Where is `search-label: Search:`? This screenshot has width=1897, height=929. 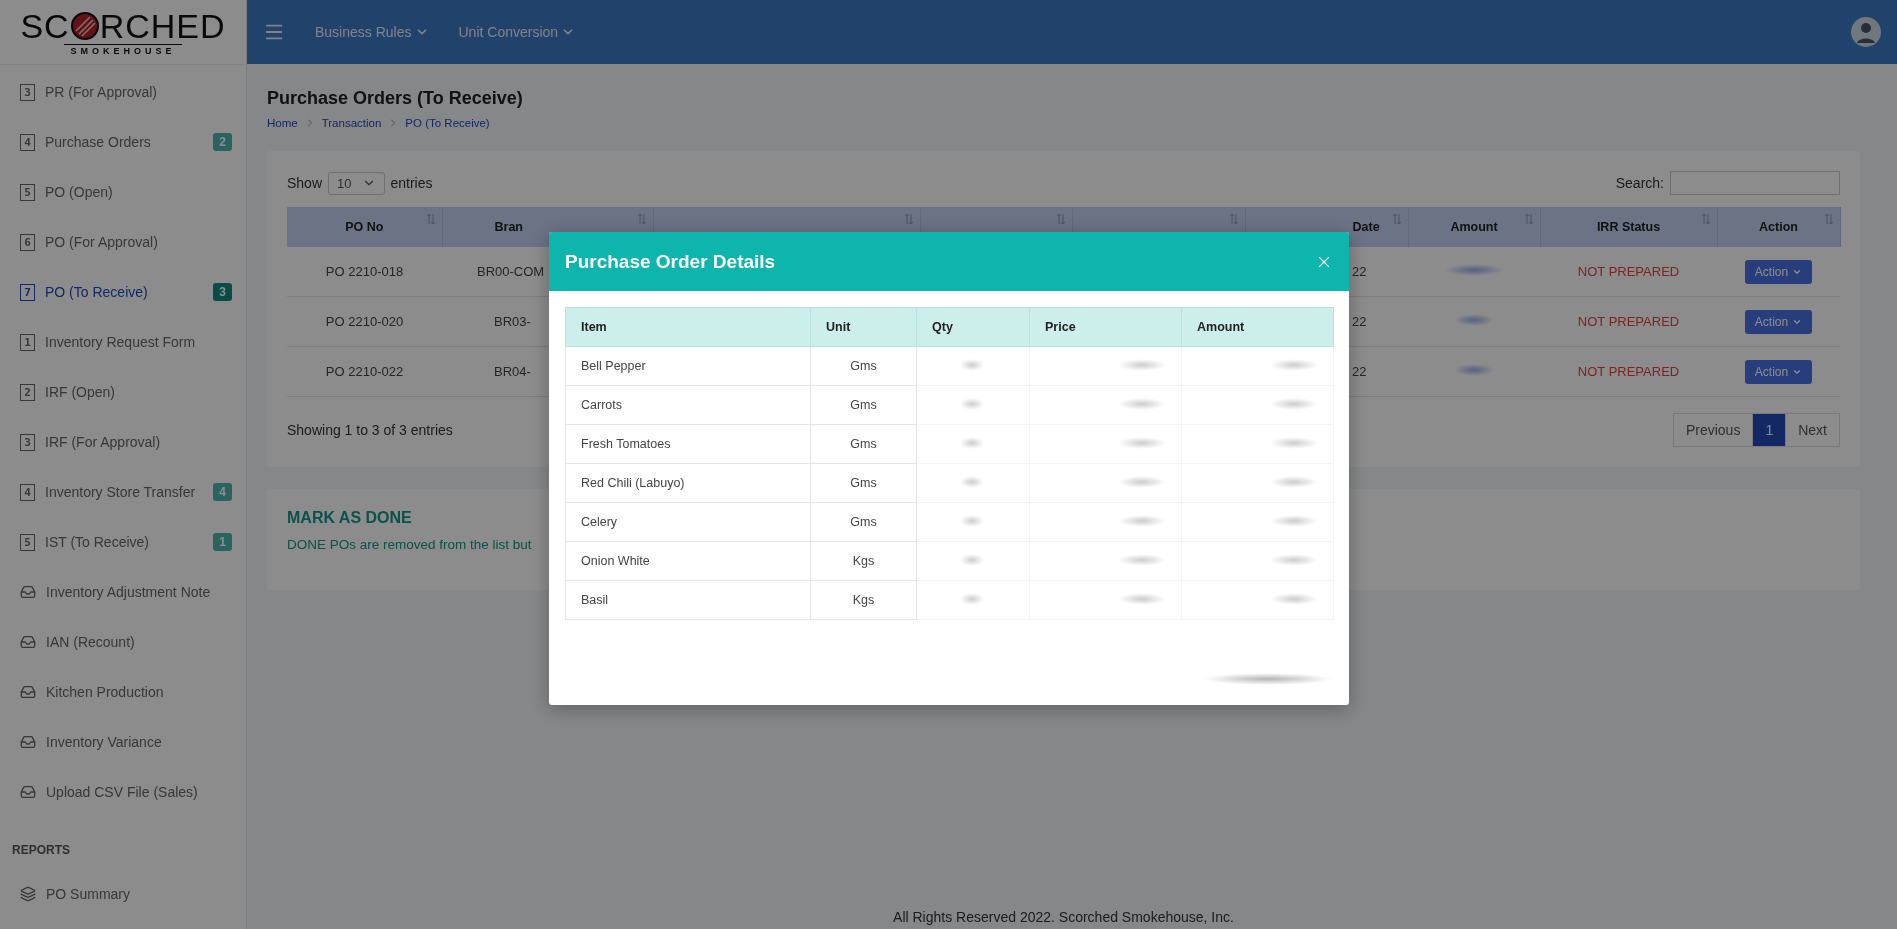 search-label: Search: is located at coordinates (1639, 183).